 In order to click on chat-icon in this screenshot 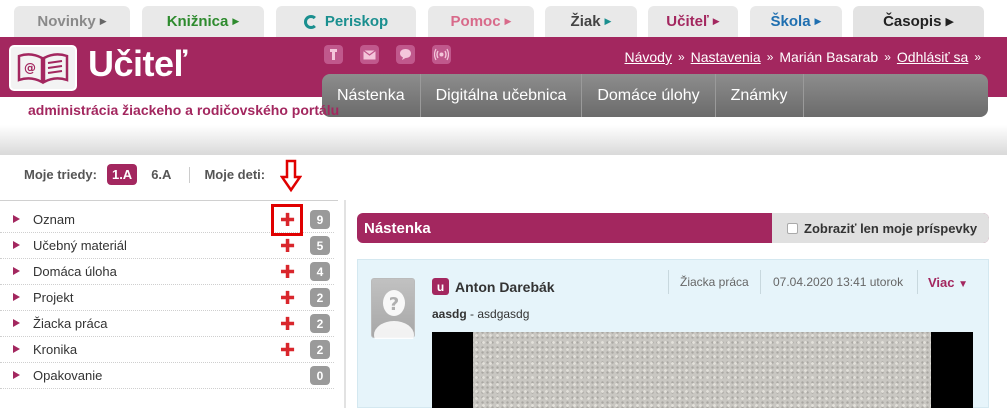, I will do `click(405, 54)`.